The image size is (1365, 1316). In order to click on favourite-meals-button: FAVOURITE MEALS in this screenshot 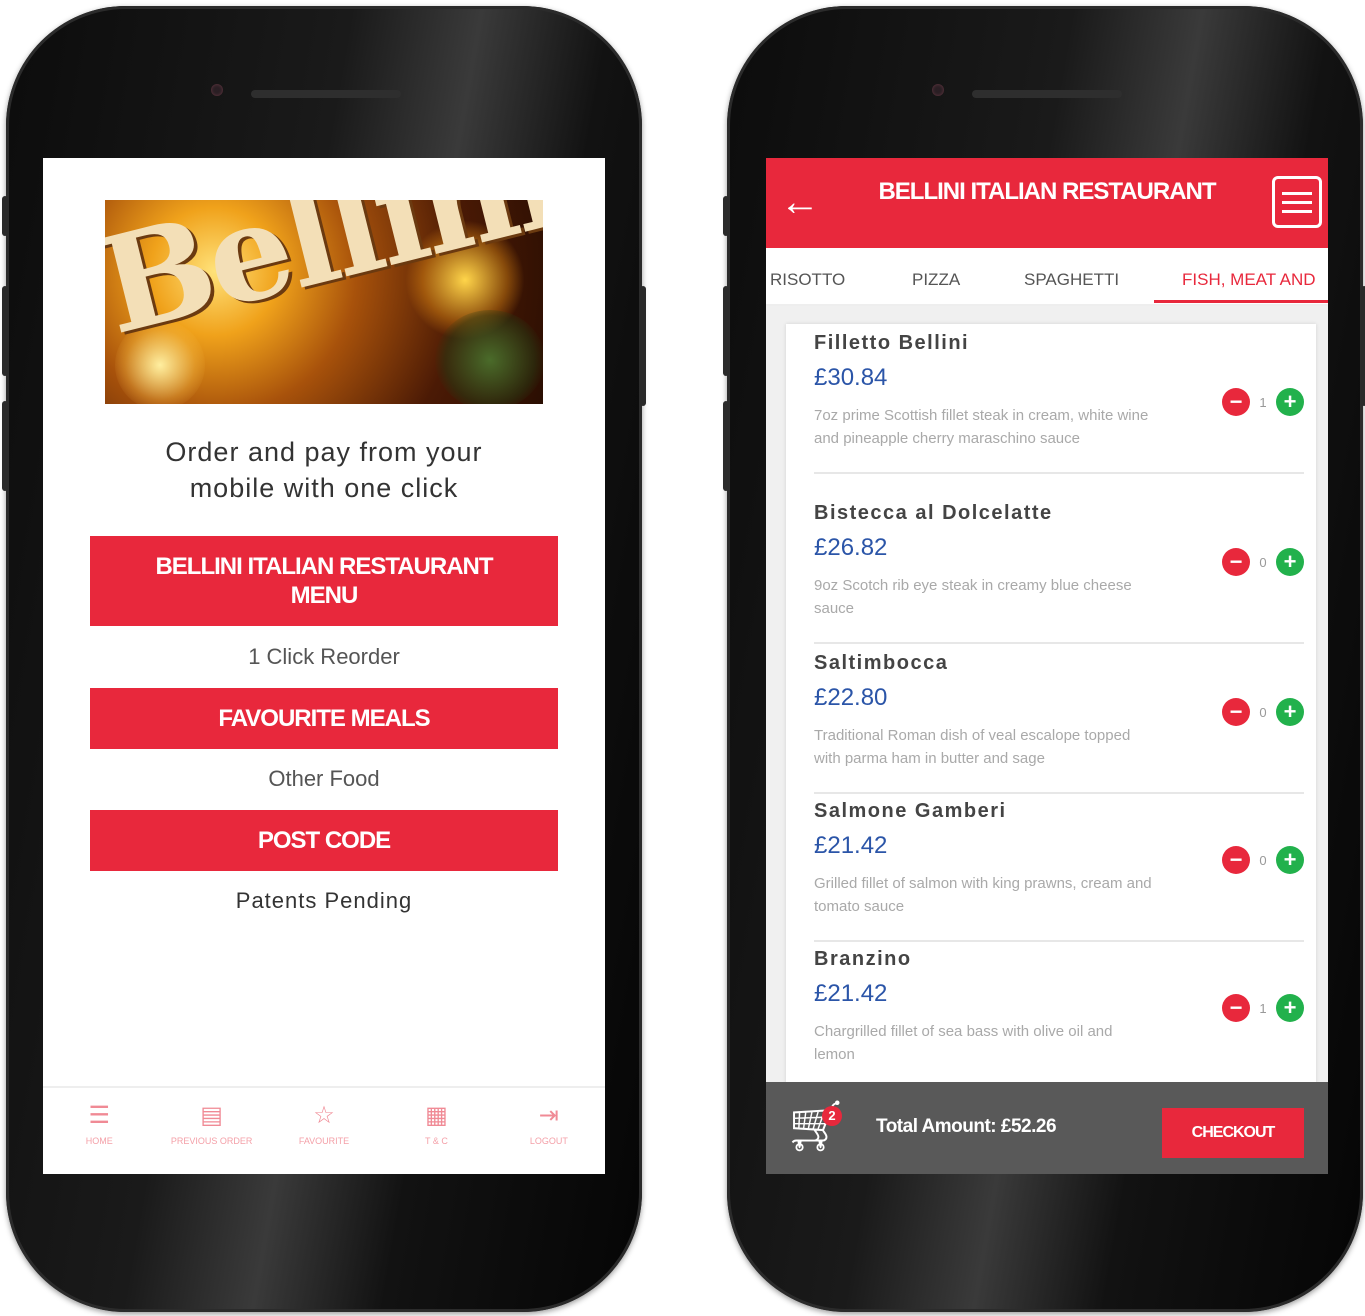, I will do `click(324, 718)`.